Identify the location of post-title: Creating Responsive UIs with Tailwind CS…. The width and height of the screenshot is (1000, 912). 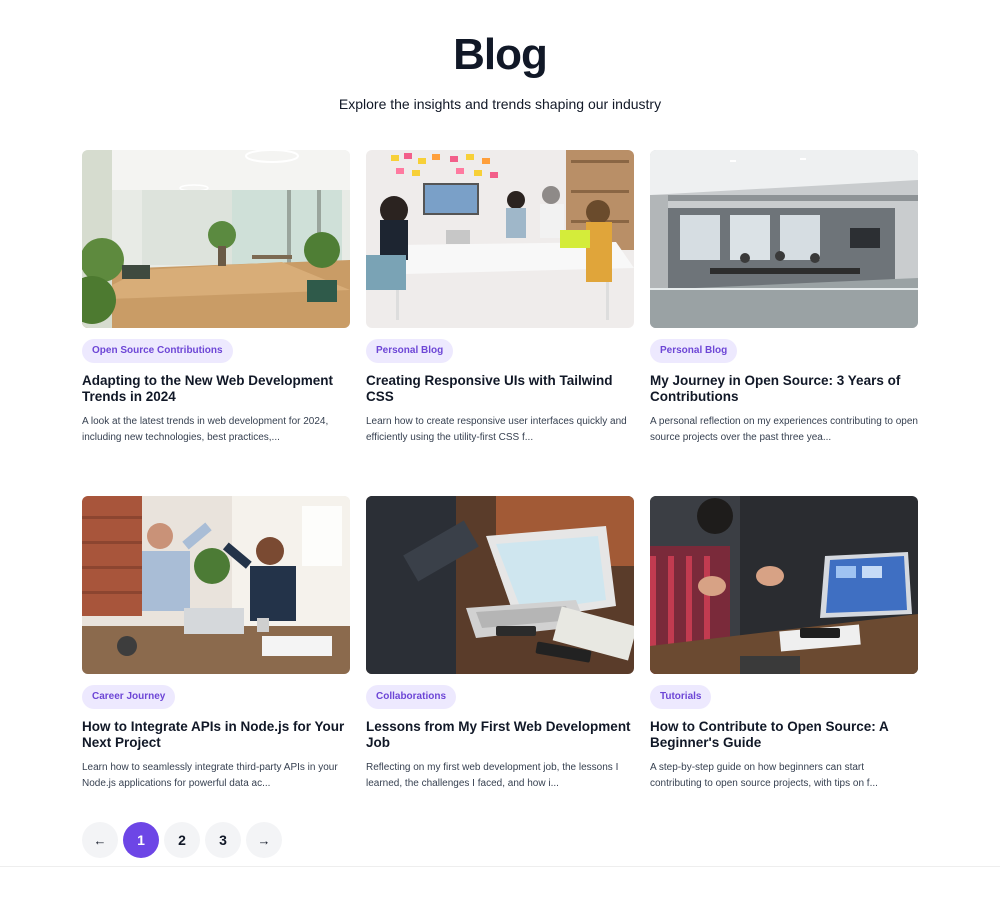
(500, 389).